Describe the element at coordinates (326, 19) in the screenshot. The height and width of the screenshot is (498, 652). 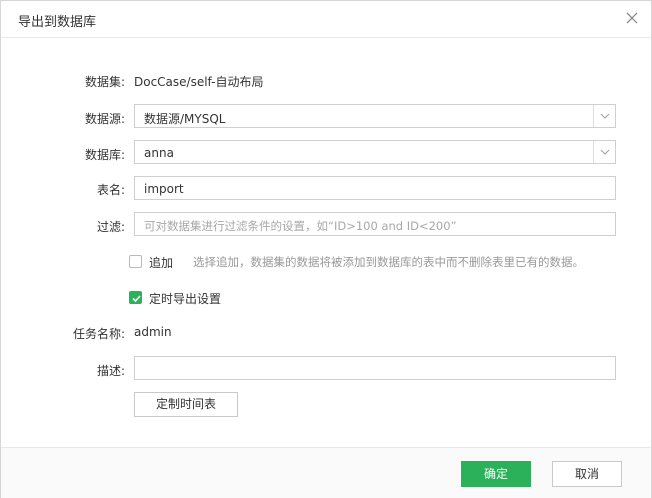
I see `dialog-header: 导出到数据库` at that location.